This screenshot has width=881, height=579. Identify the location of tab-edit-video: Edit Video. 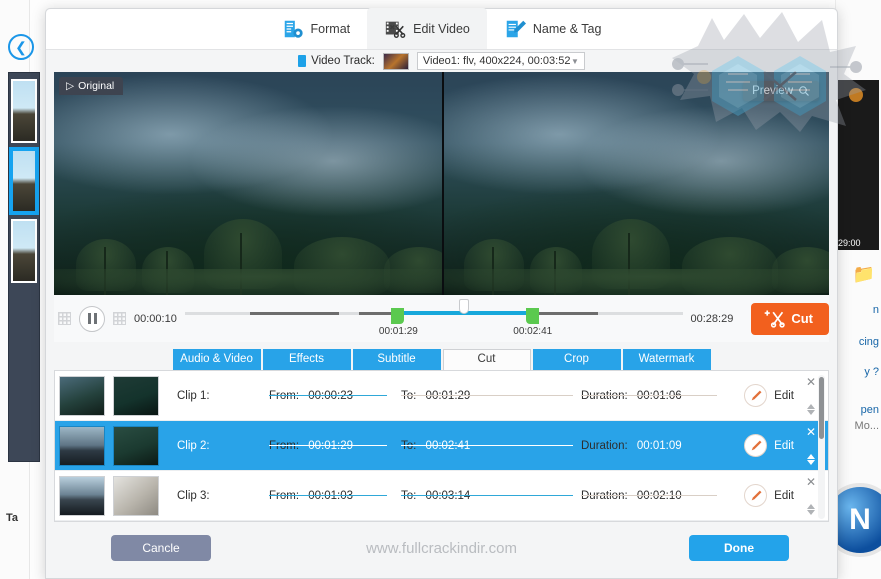
(427, 28).